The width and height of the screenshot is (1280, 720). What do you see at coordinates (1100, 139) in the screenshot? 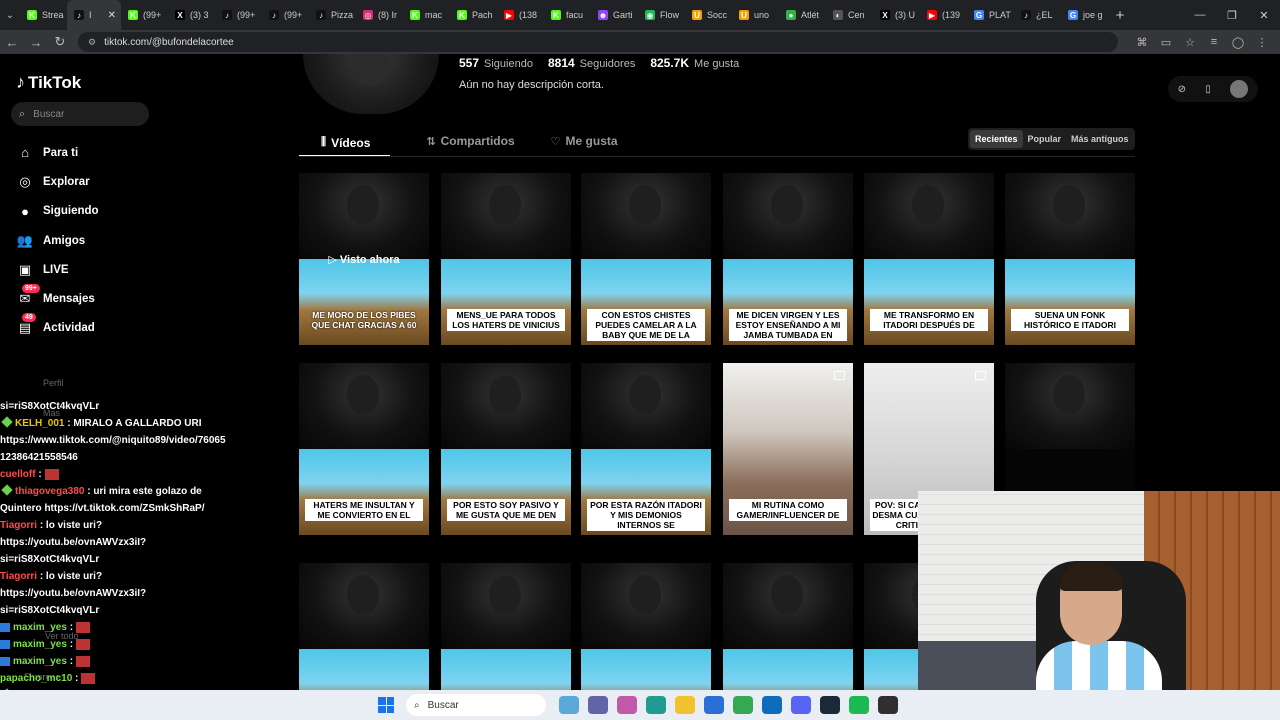
I see `sort-option: Más antiguos` at bounding box center [1100, 139].